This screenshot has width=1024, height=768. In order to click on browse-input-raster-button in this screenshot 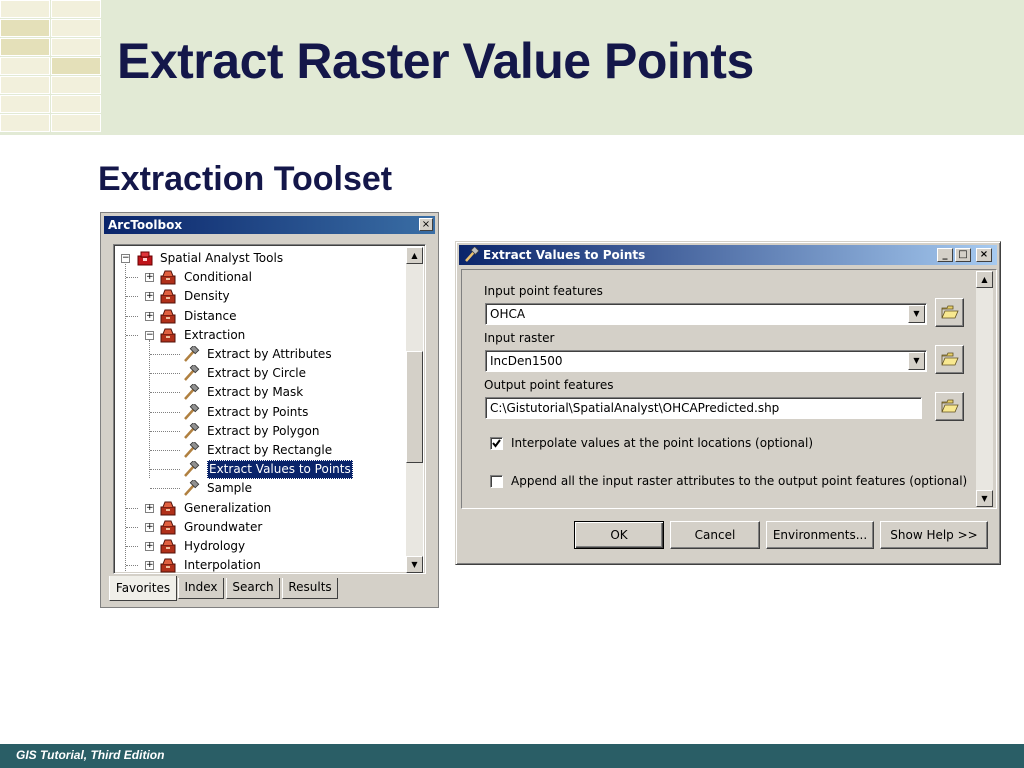, I will do `click(949, 359)`.